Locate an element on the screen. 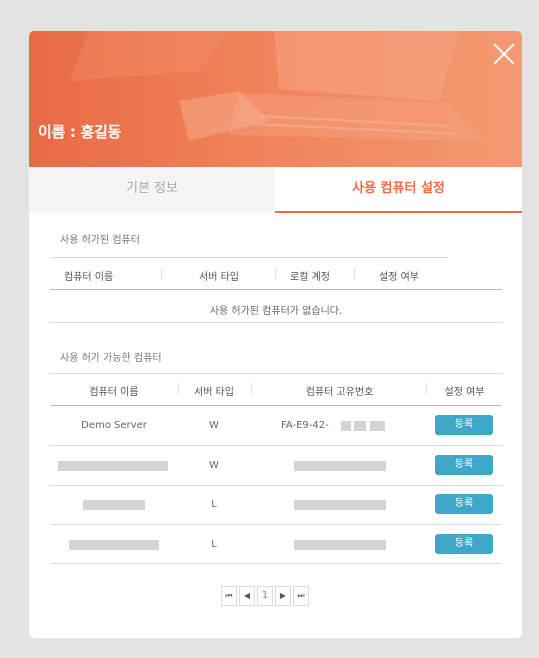  allowed-section-title: 사용 허가된 컴퓨터 is located at coordinates (100, 240).